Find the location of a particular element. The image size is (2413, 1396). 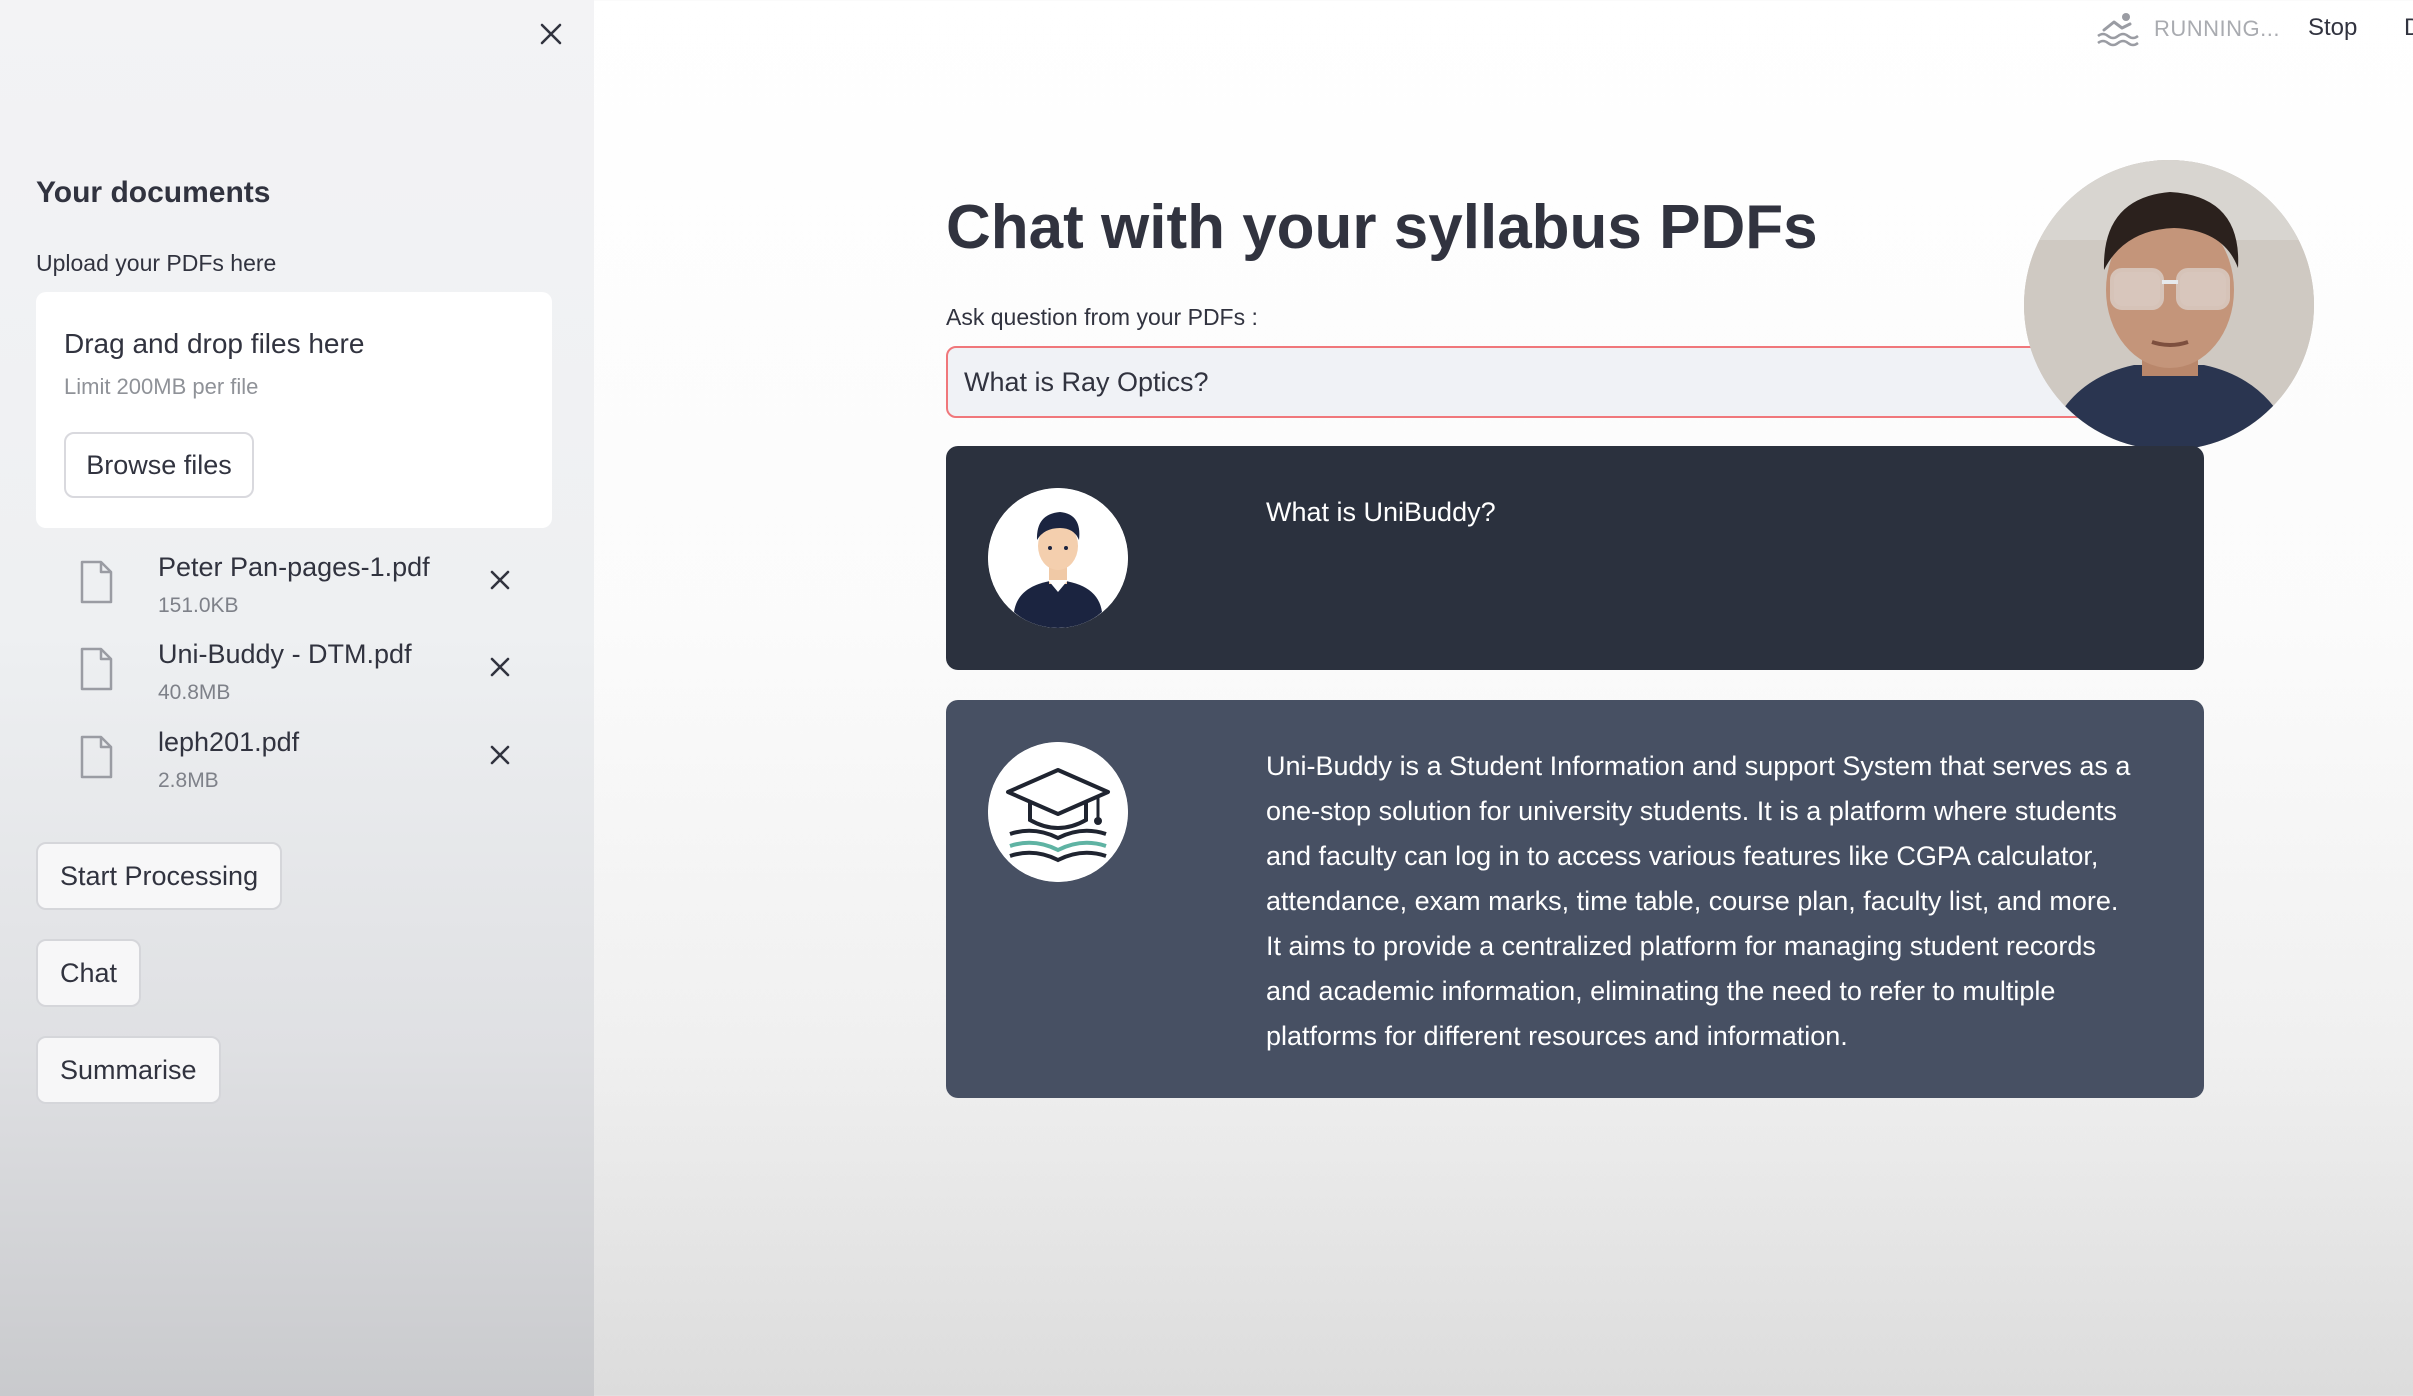

browse-files-button: Browse files is located at coordinates (159, 465).